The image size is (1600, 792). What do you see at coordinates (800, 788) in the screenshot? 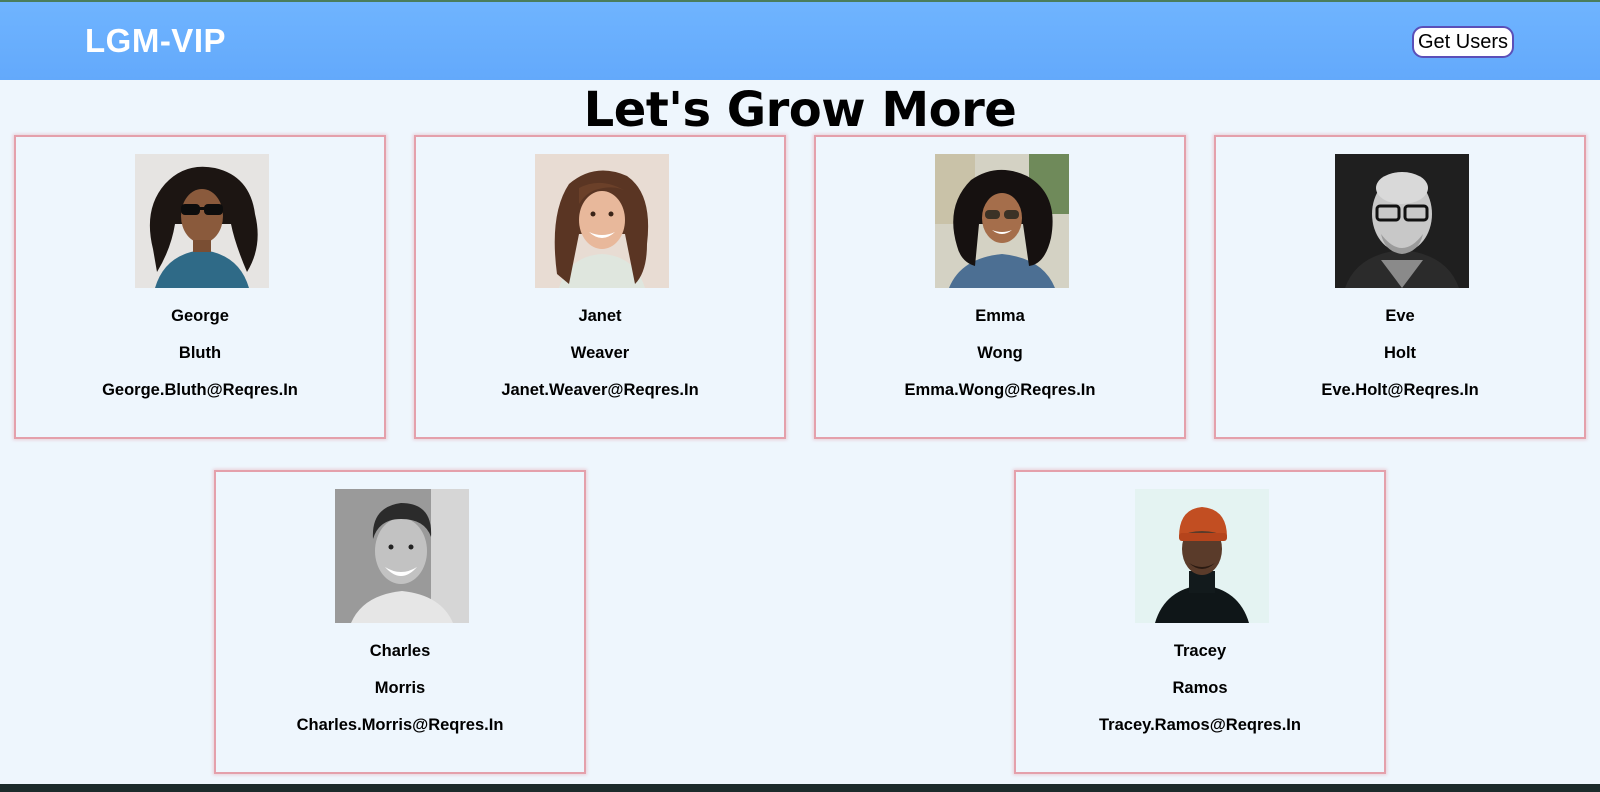
I see `bottom-taskbar-edge` at bounding box center [800, 788].